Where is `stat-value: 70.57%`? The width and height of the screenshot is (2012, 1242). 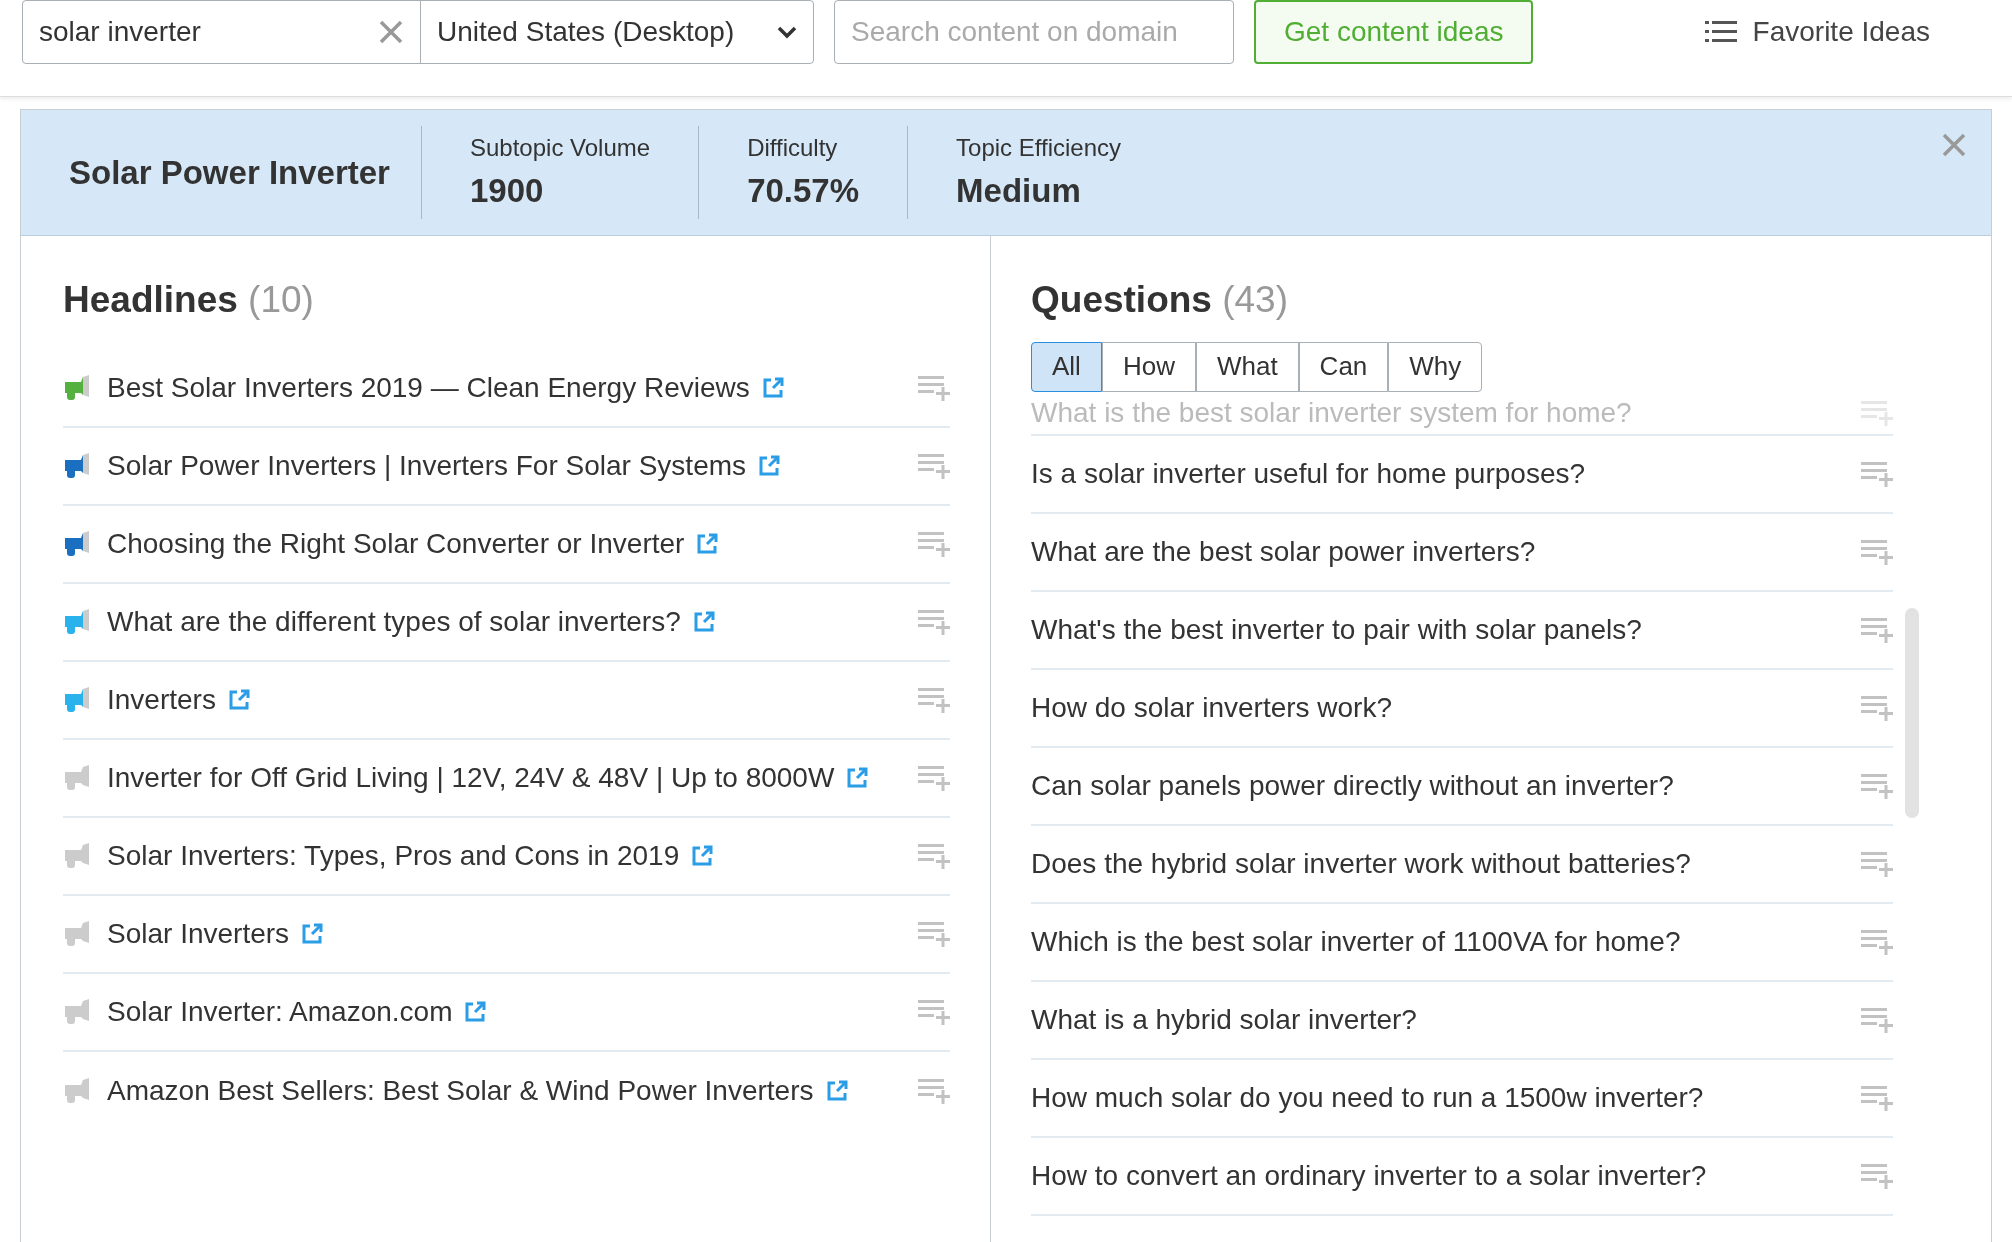 stat-value: 70.57% is located at coordinates (803, 190).